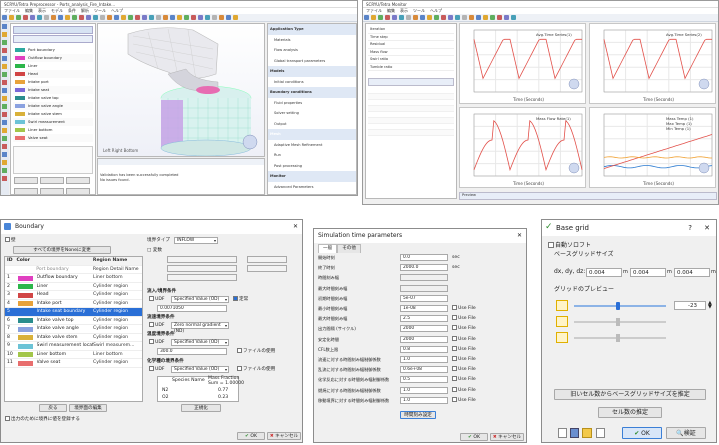  What do you see at coordinates (312, 155) in the screenshot?
I see `tree-item: Run` at bounding box center [312, 155].